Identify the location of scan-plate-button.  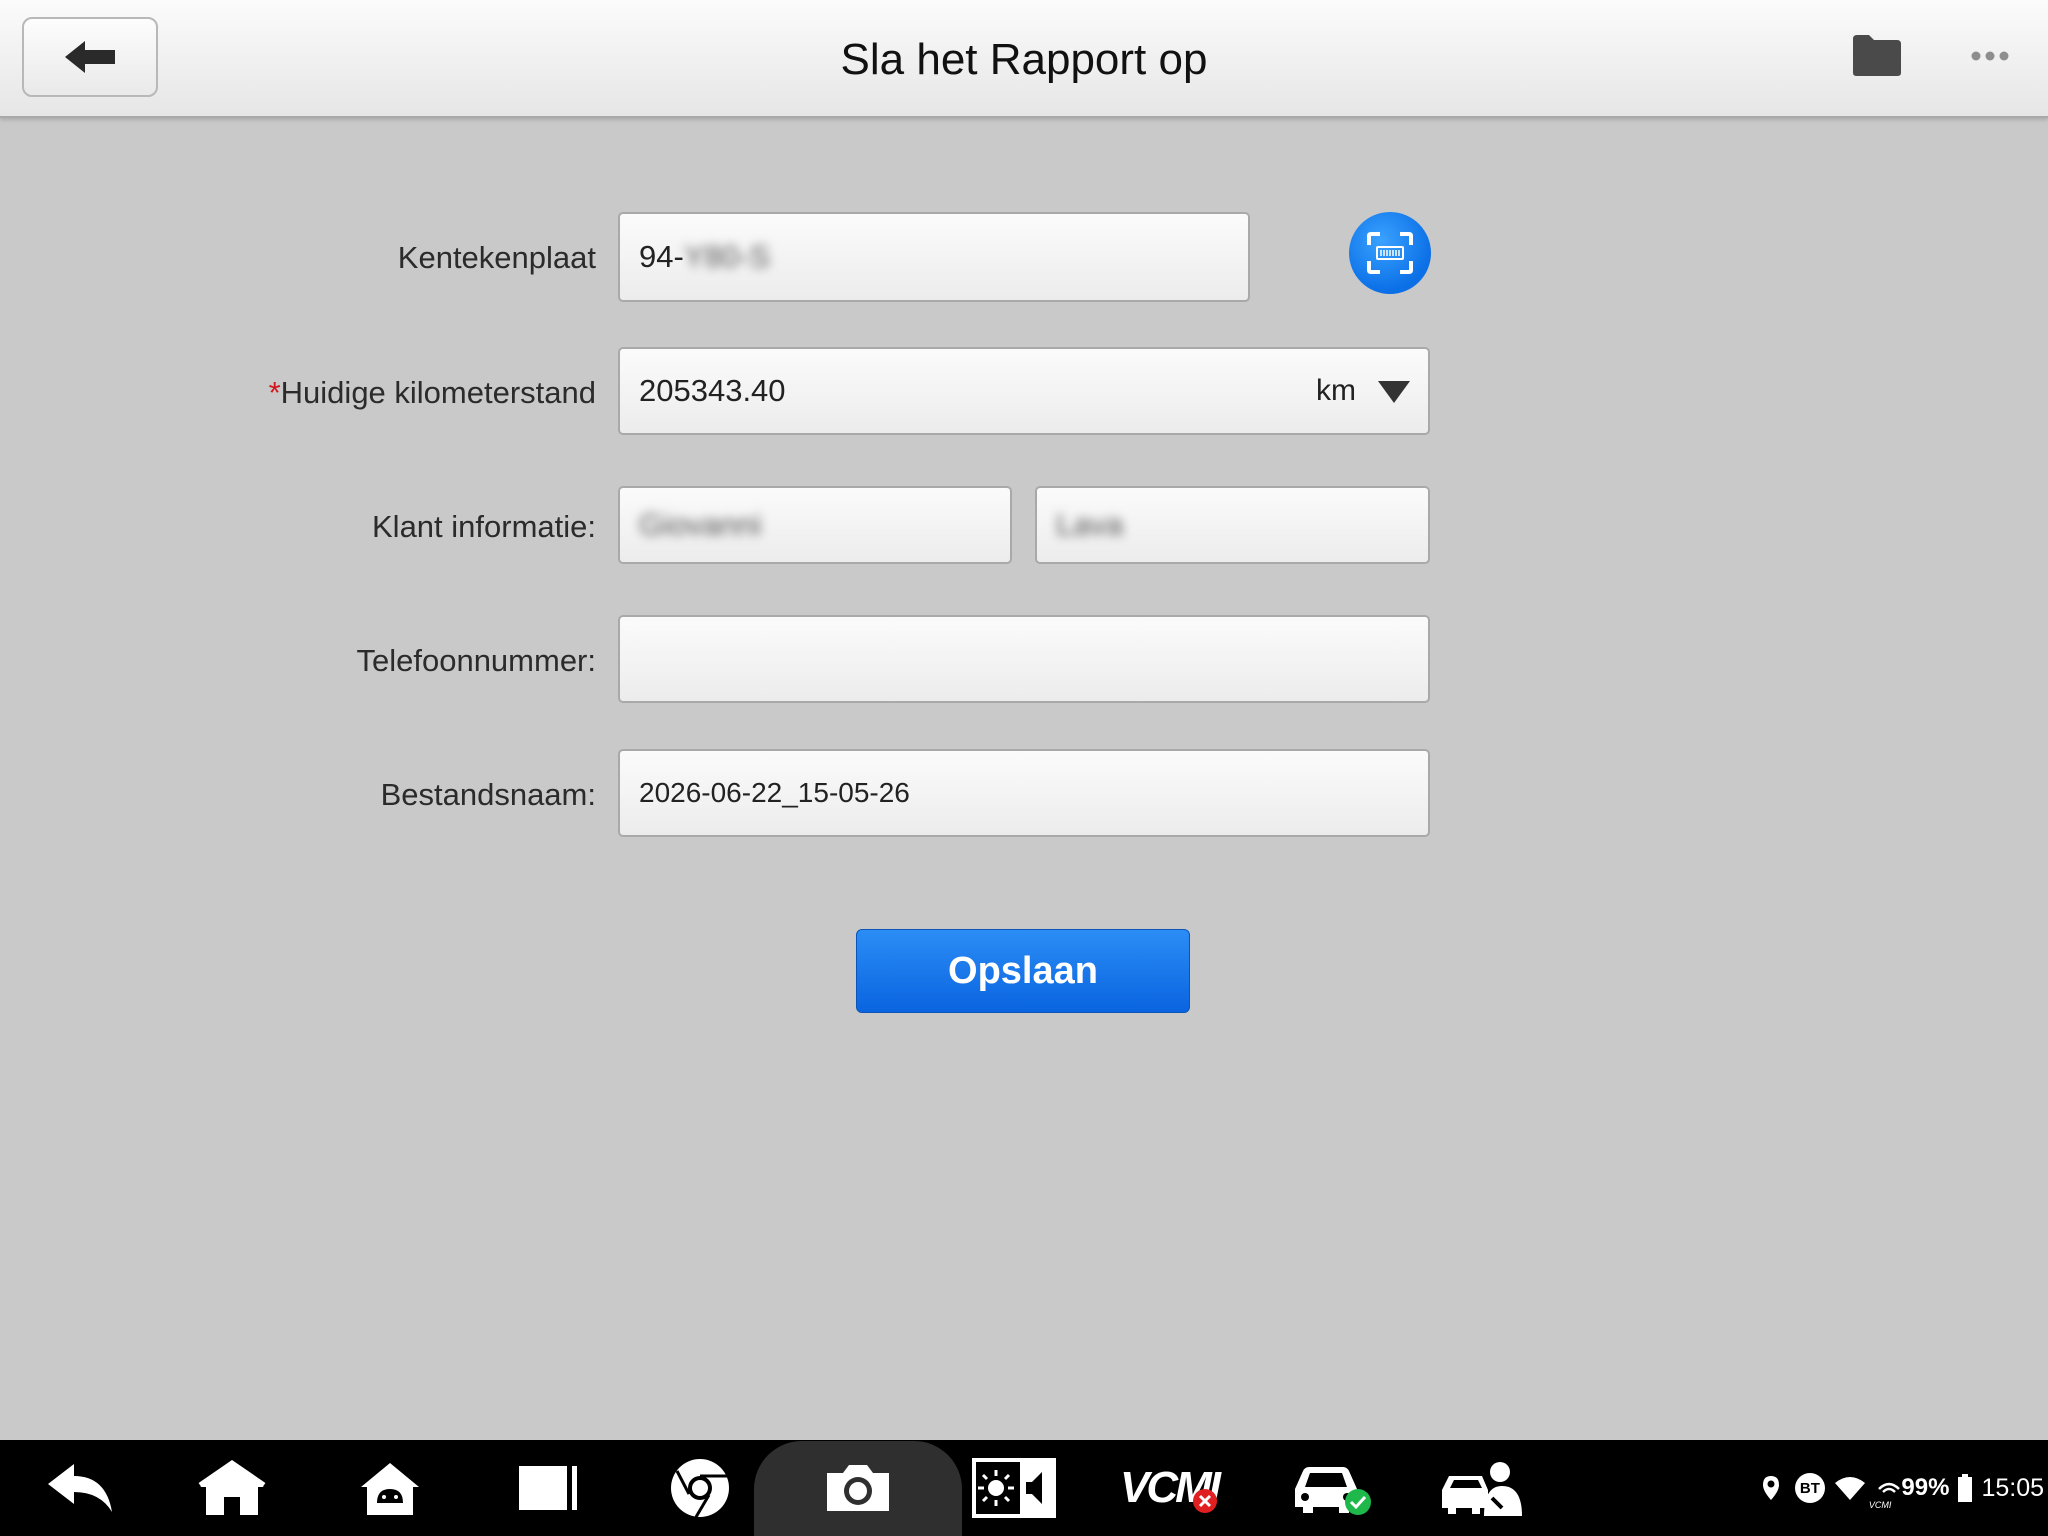
(1390, 253).